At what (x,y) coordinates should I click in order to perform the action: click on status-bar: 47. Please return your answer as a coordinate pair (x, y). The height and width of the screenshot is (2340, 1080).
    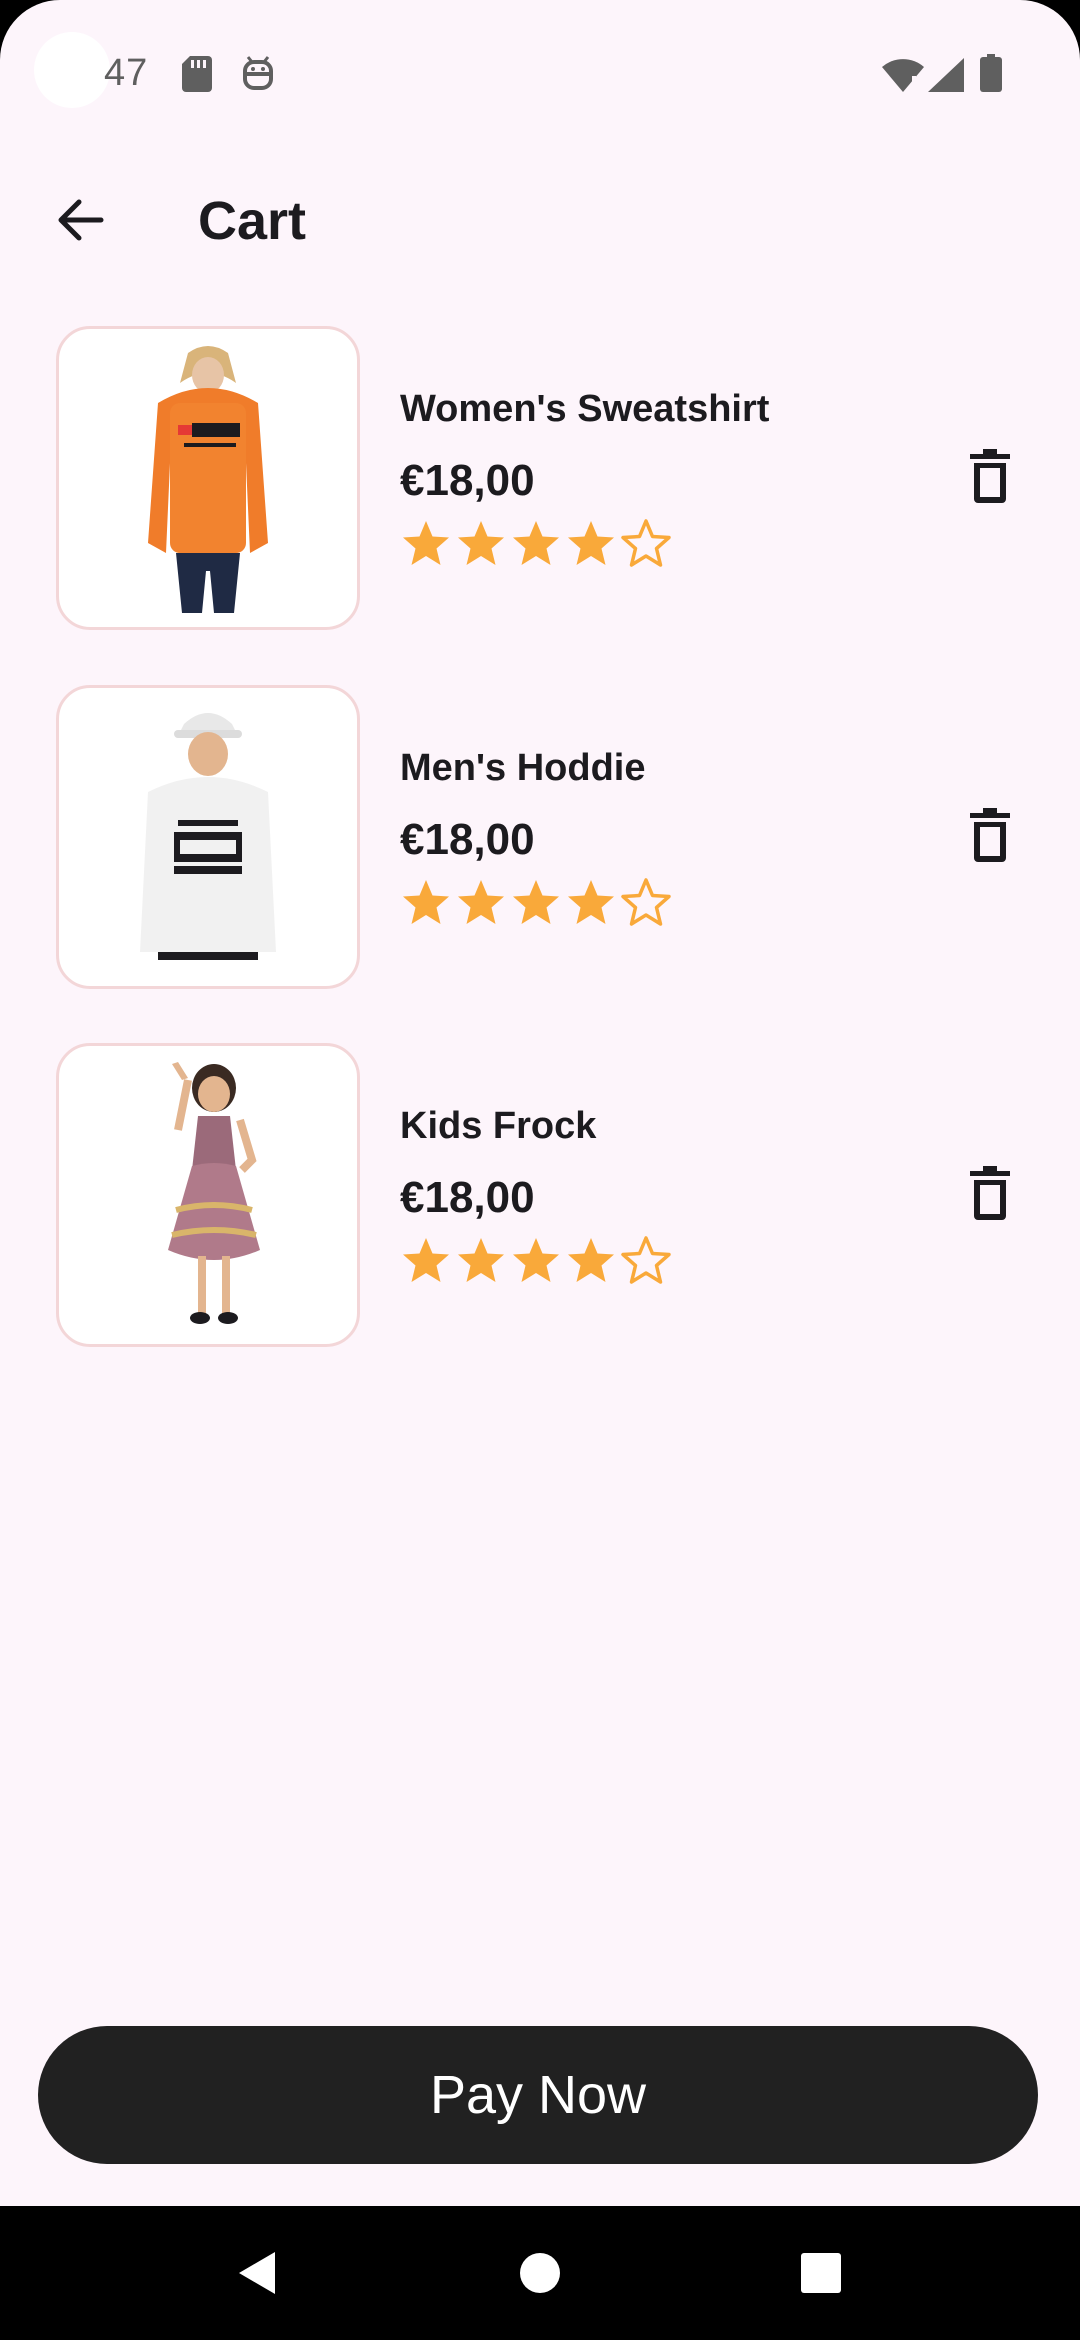
    Looking at the image, I should click on (540, 75).